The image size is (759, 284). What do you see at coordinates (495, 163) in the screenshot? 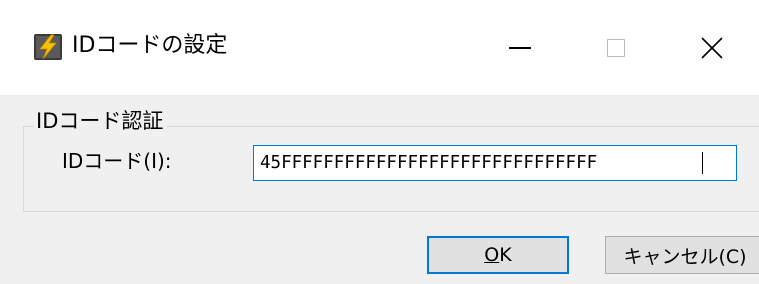
I see `id-code-input` at bounding box center [495, 163].